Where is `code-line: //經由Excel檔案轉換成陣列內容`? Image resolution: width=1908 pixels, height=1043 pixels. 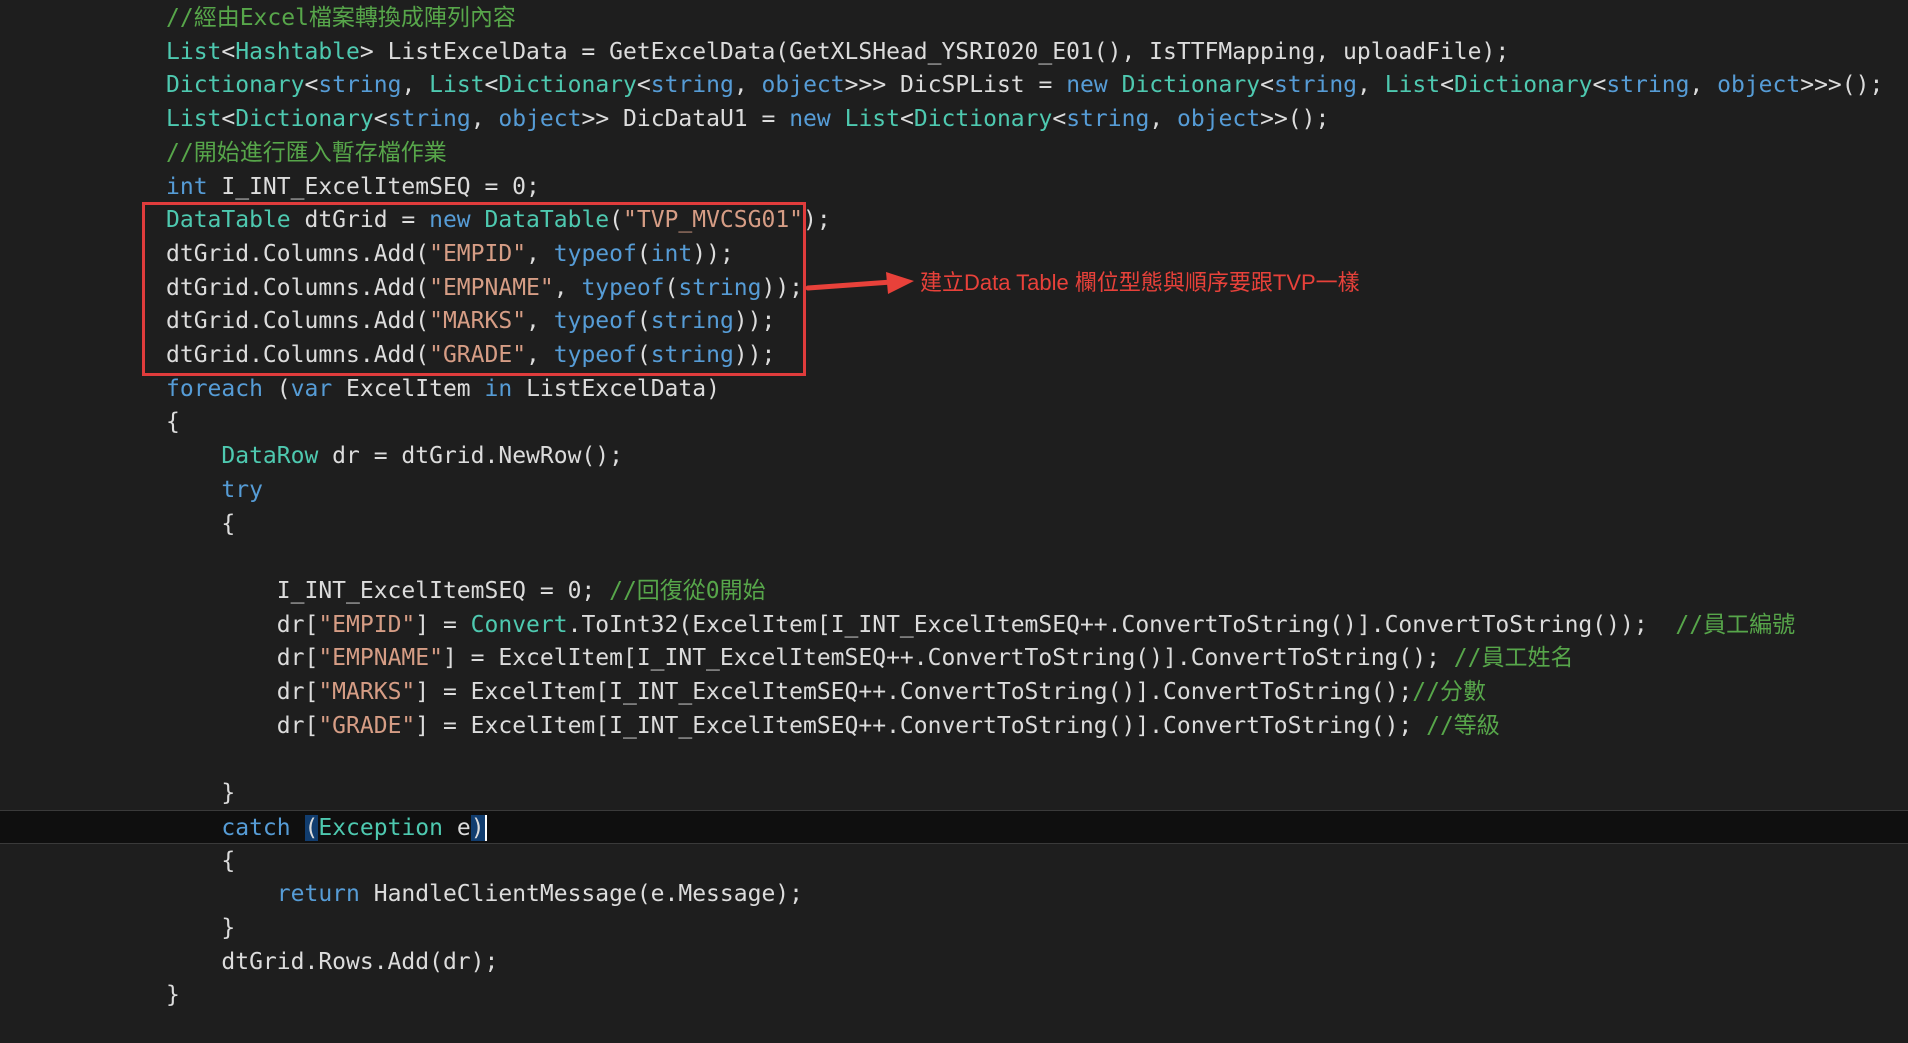 code-line: //經由Excel檔案轉換成陣列內容 is located at coordinates (954, 18).